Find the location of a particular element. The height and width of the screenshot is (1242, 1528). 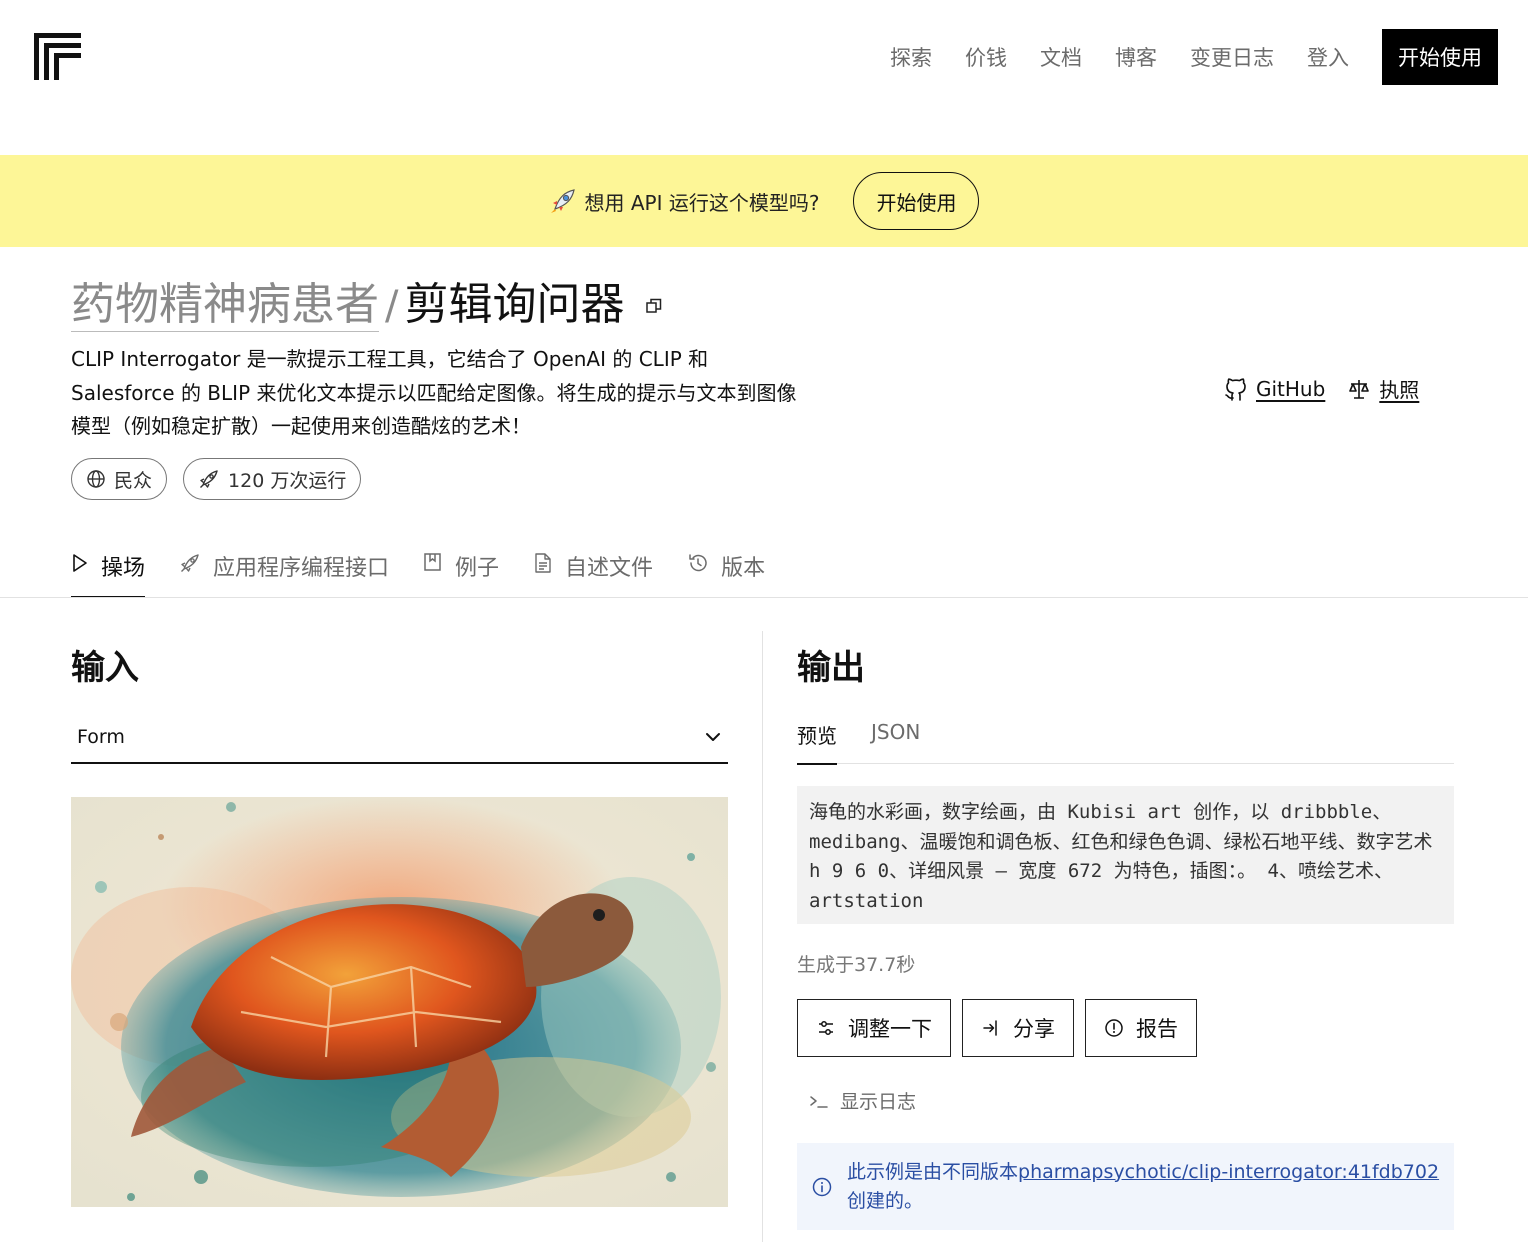

nav-changelog: 变更日志 is located at coordinates (1232, 57).